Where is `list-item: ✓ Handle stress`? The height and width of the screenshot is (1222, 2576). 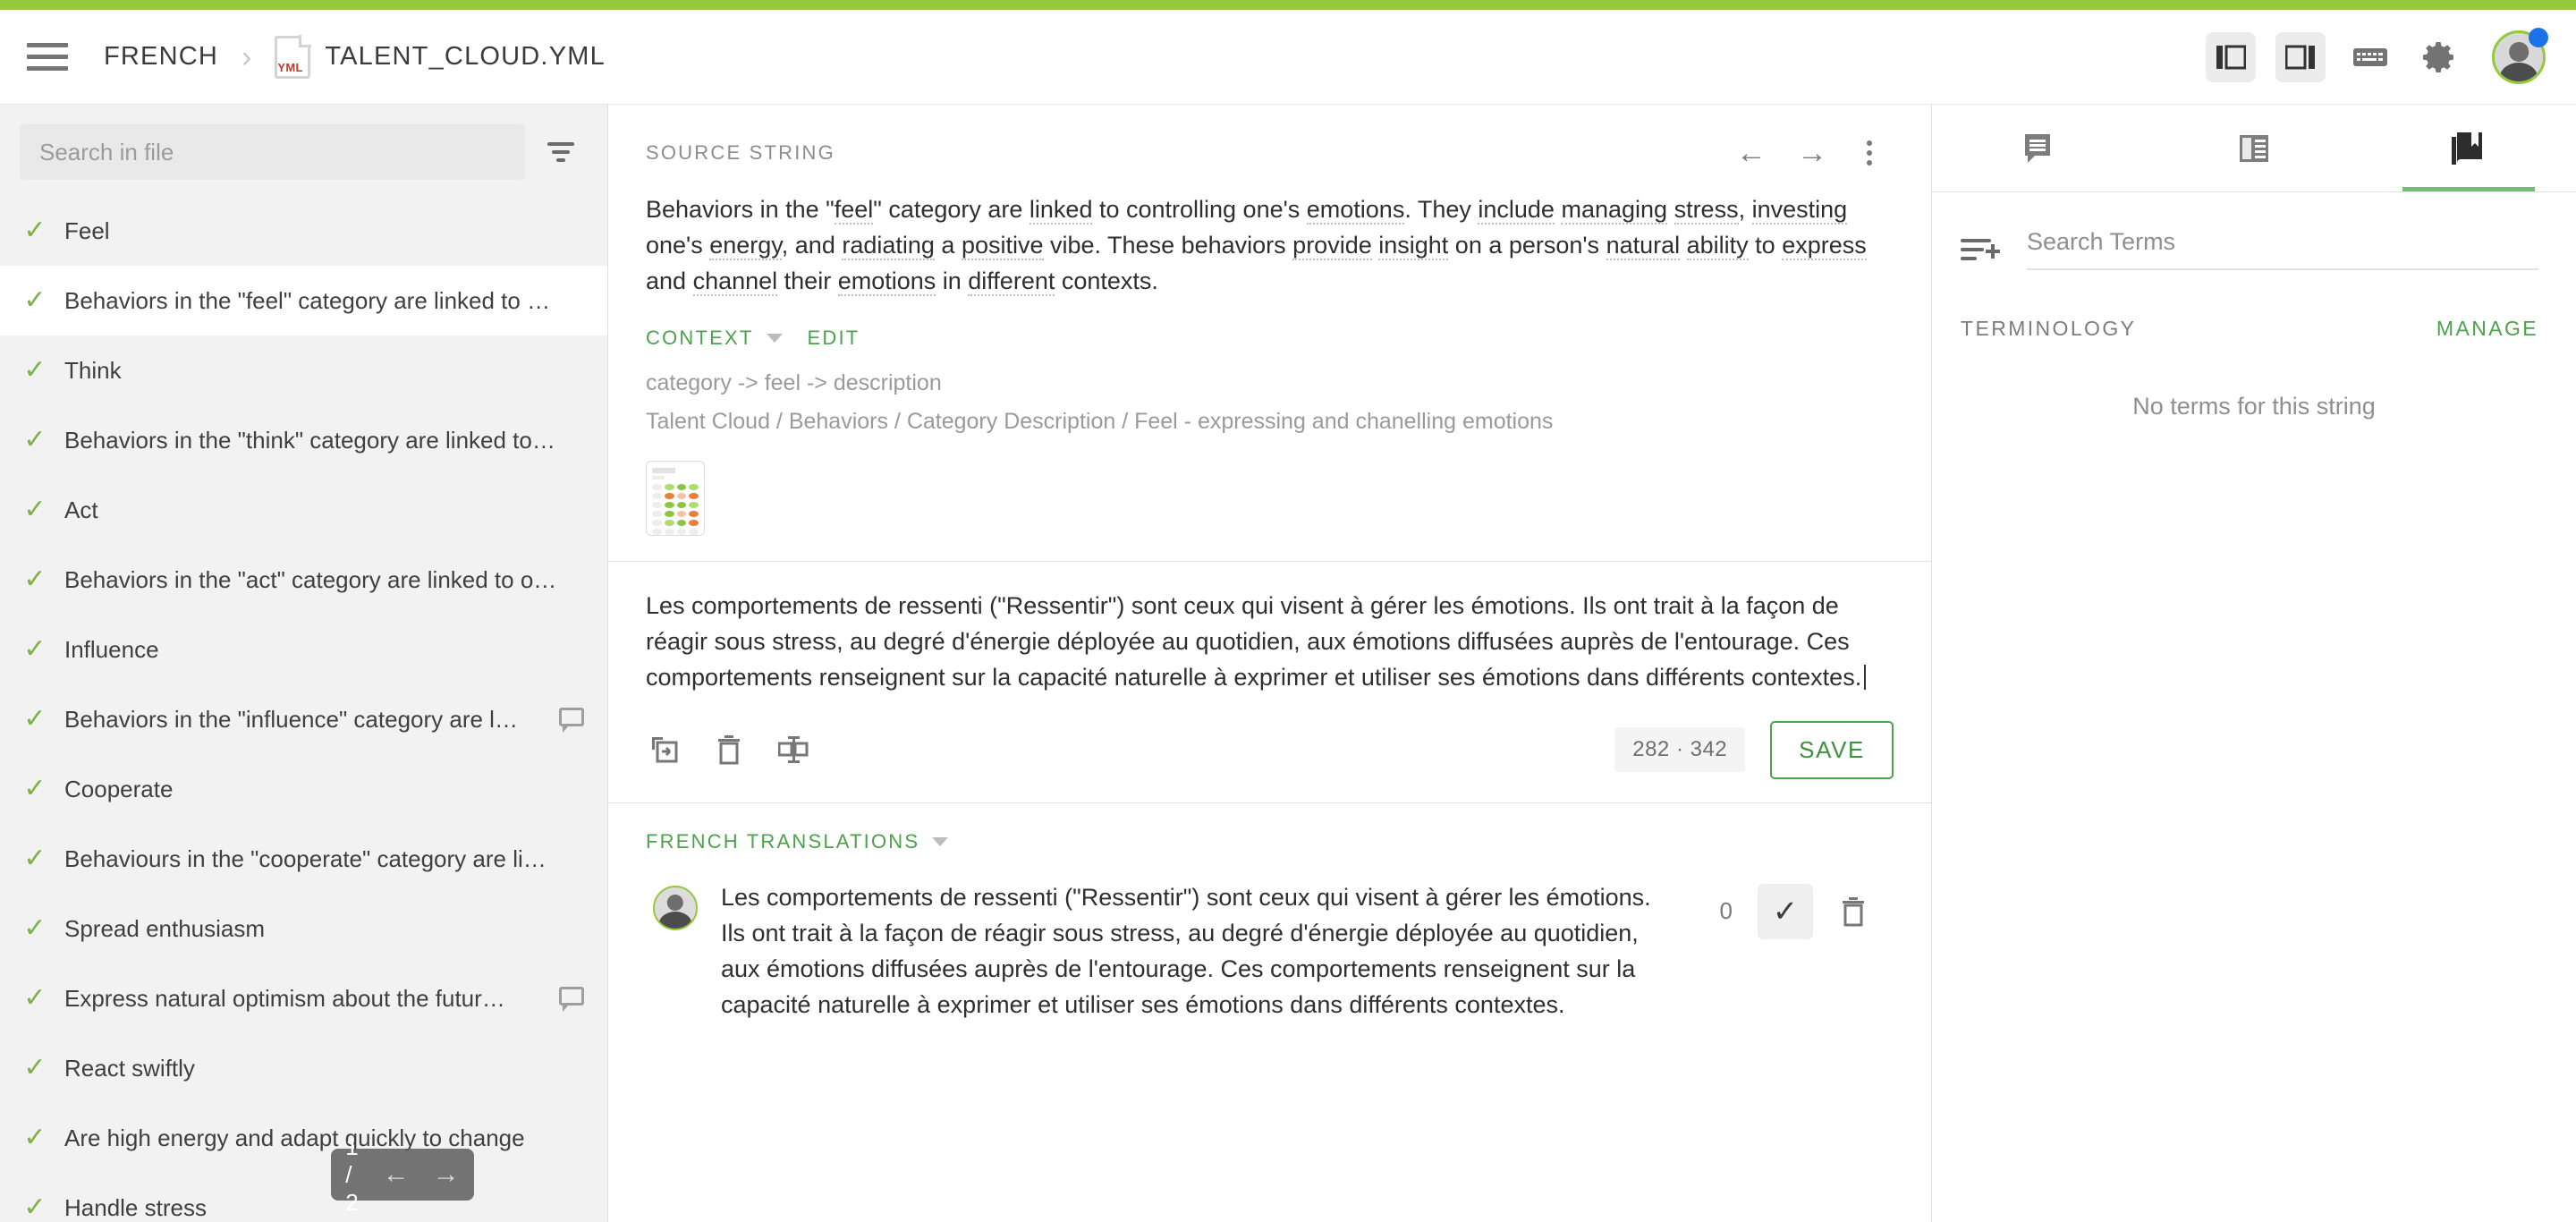
list-item: ✓ Handle stress is located at coordinates (303, 1197).